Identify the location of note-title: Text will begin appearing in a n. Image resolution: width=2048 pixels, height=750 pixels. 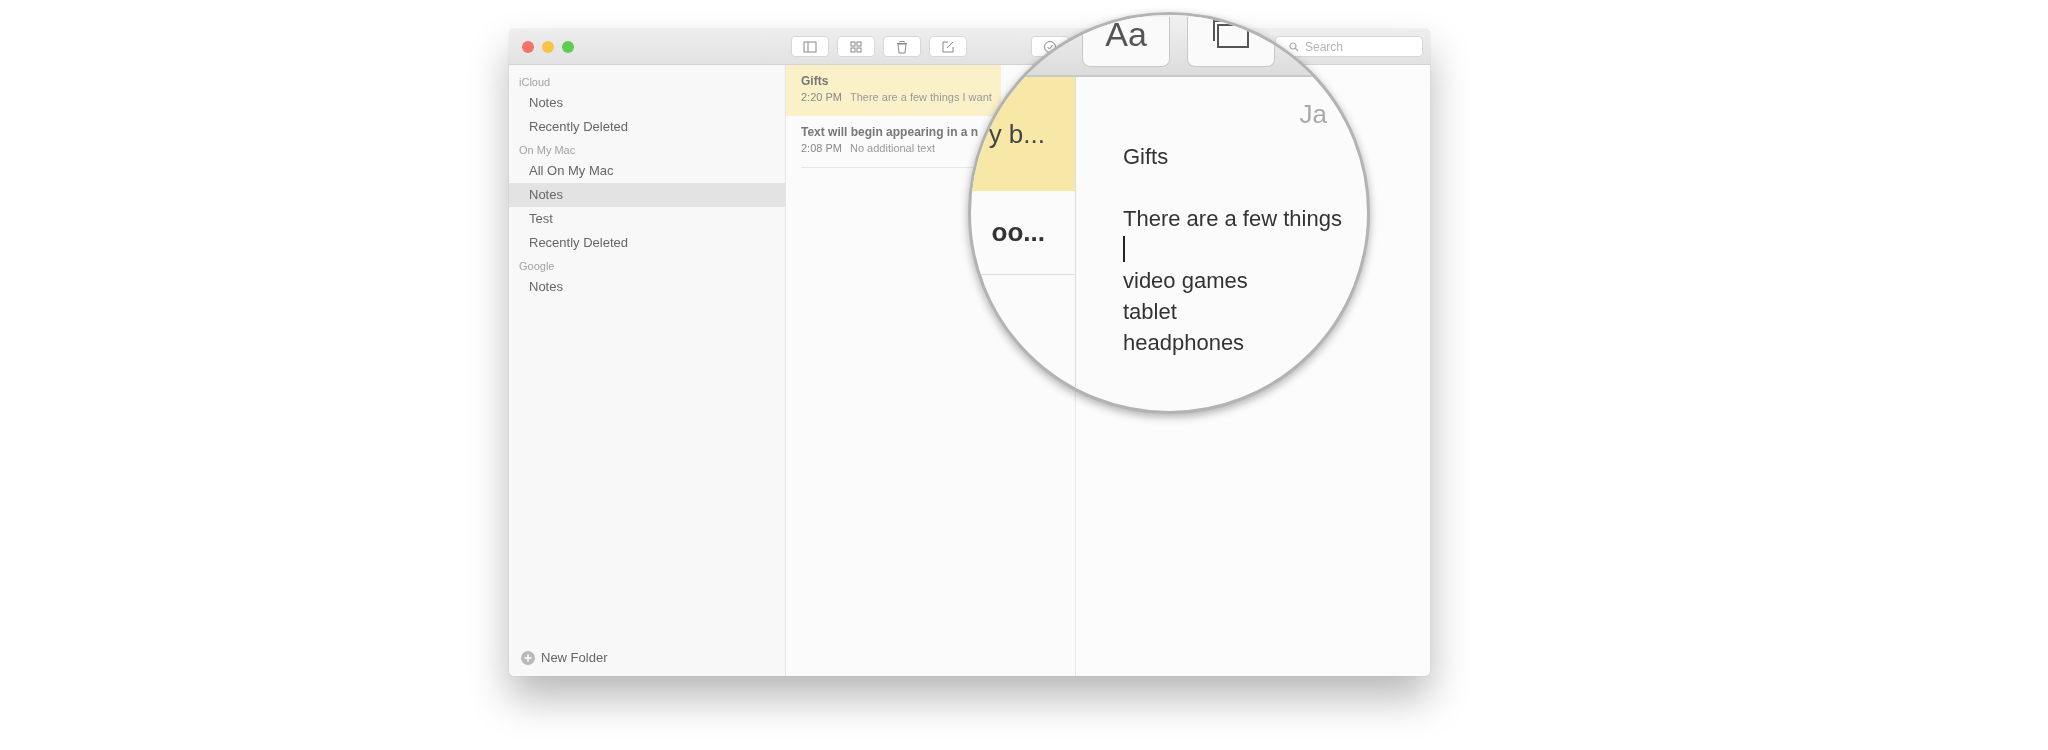
(890, 132).